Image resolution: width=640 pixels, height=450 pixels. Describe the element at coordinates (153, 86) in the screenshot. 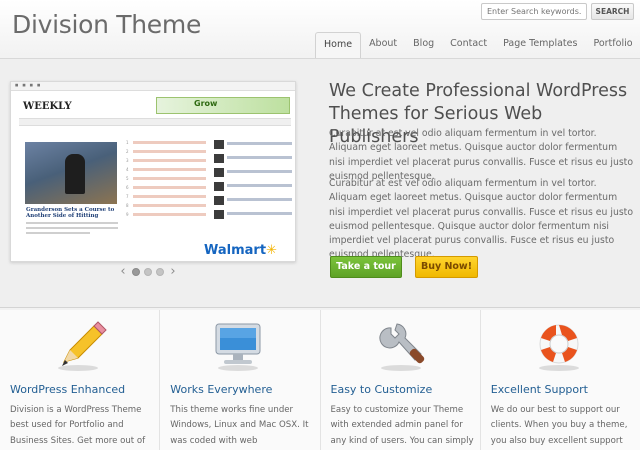

I see `slide-toolbar: ■ ■ ■ ■` at that location.